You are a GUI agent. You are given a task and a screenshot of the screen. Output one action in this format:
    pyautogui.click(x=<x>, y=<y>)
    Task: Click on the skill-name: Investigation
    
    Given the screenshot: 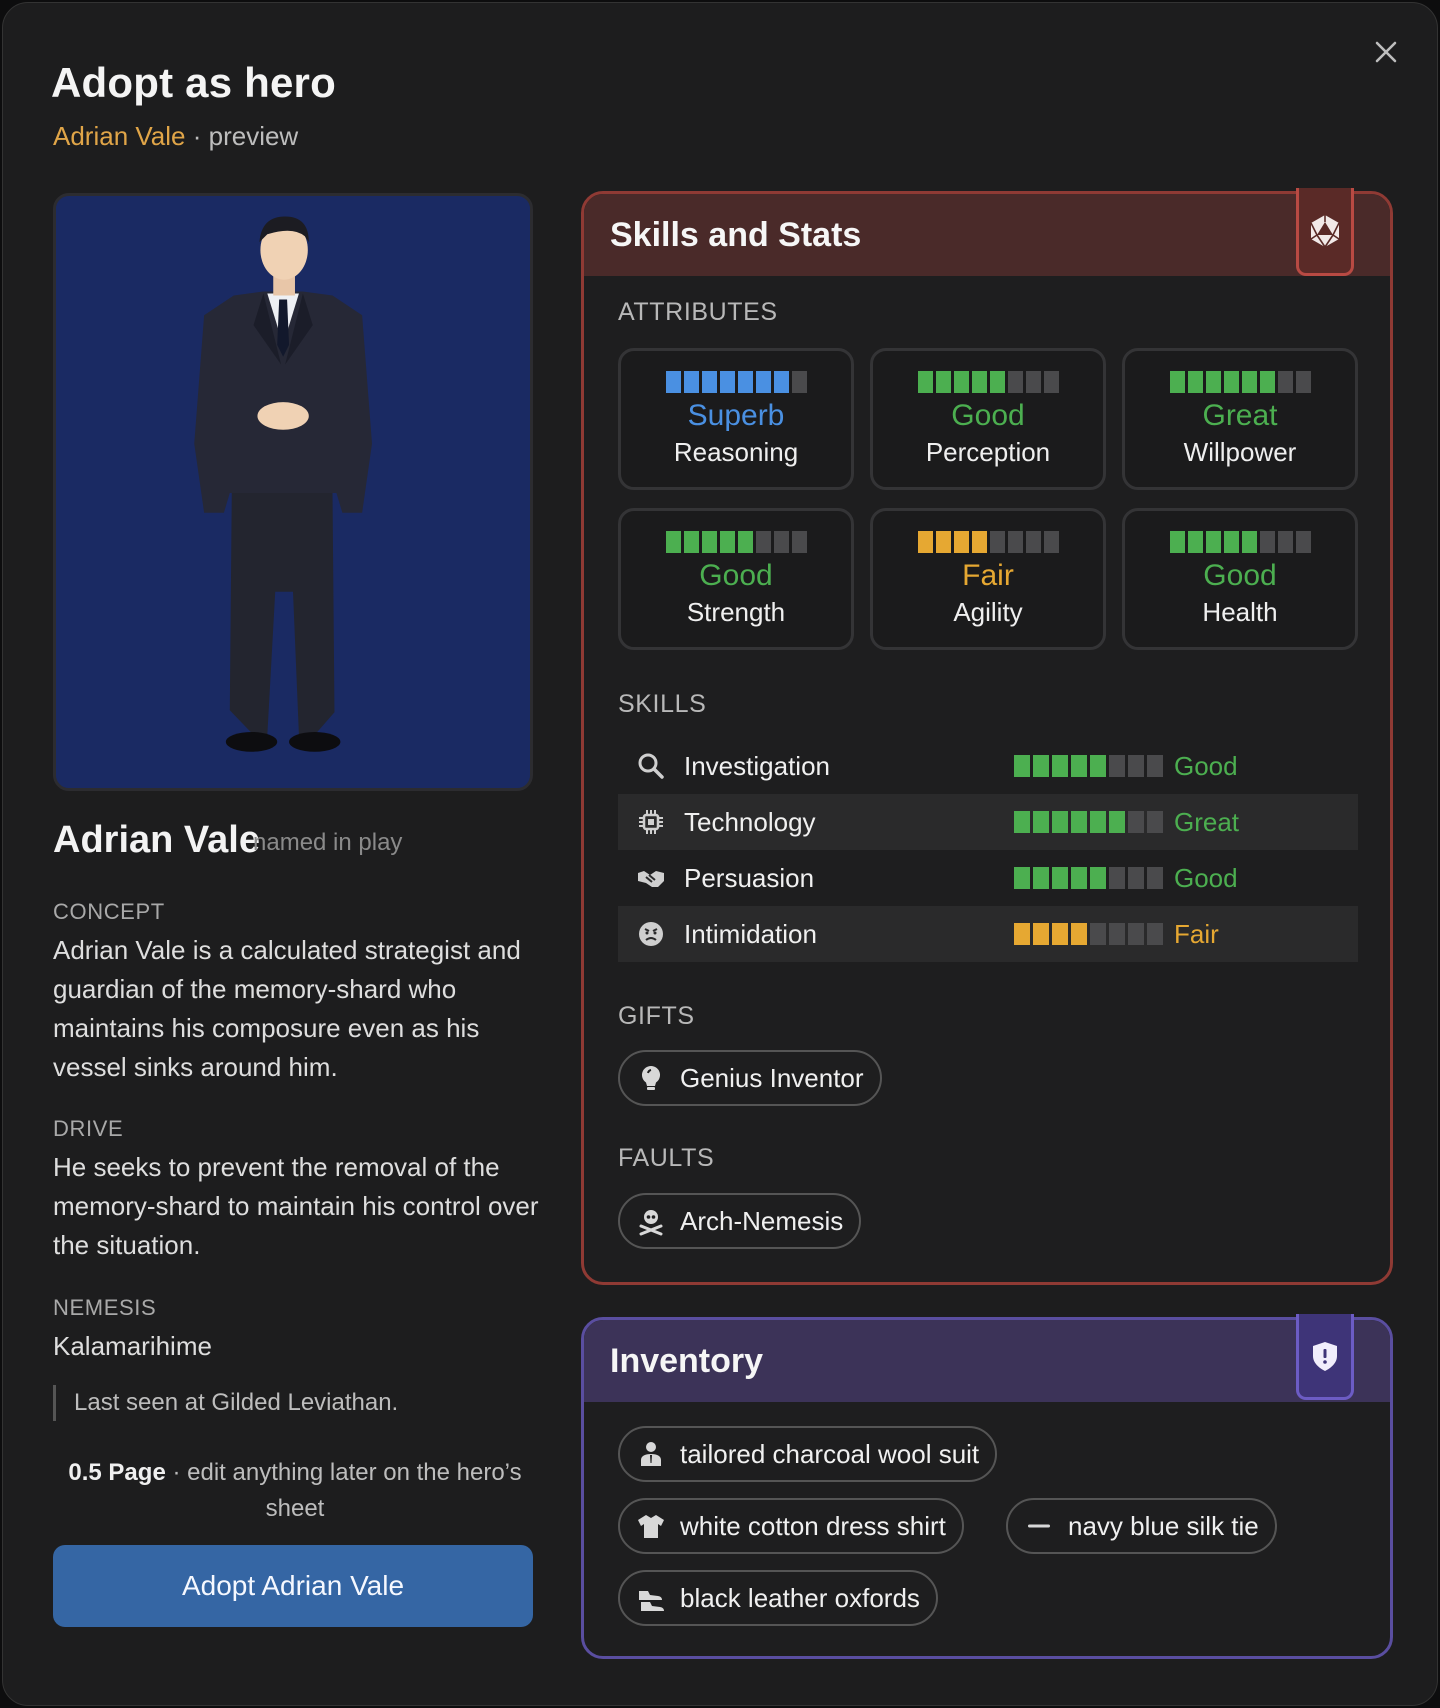 What is the action you would take?
    pyautogui.click(x=757, y=765)
    